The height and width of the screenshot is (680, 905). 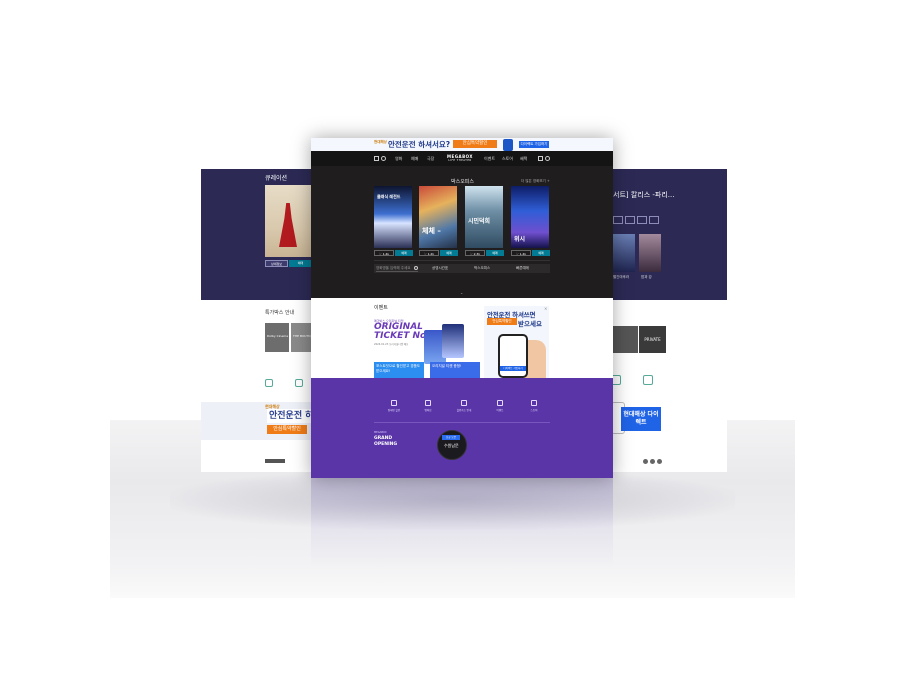 I want to click on quick-link-5: 스토어, so click(x=534, y=406).